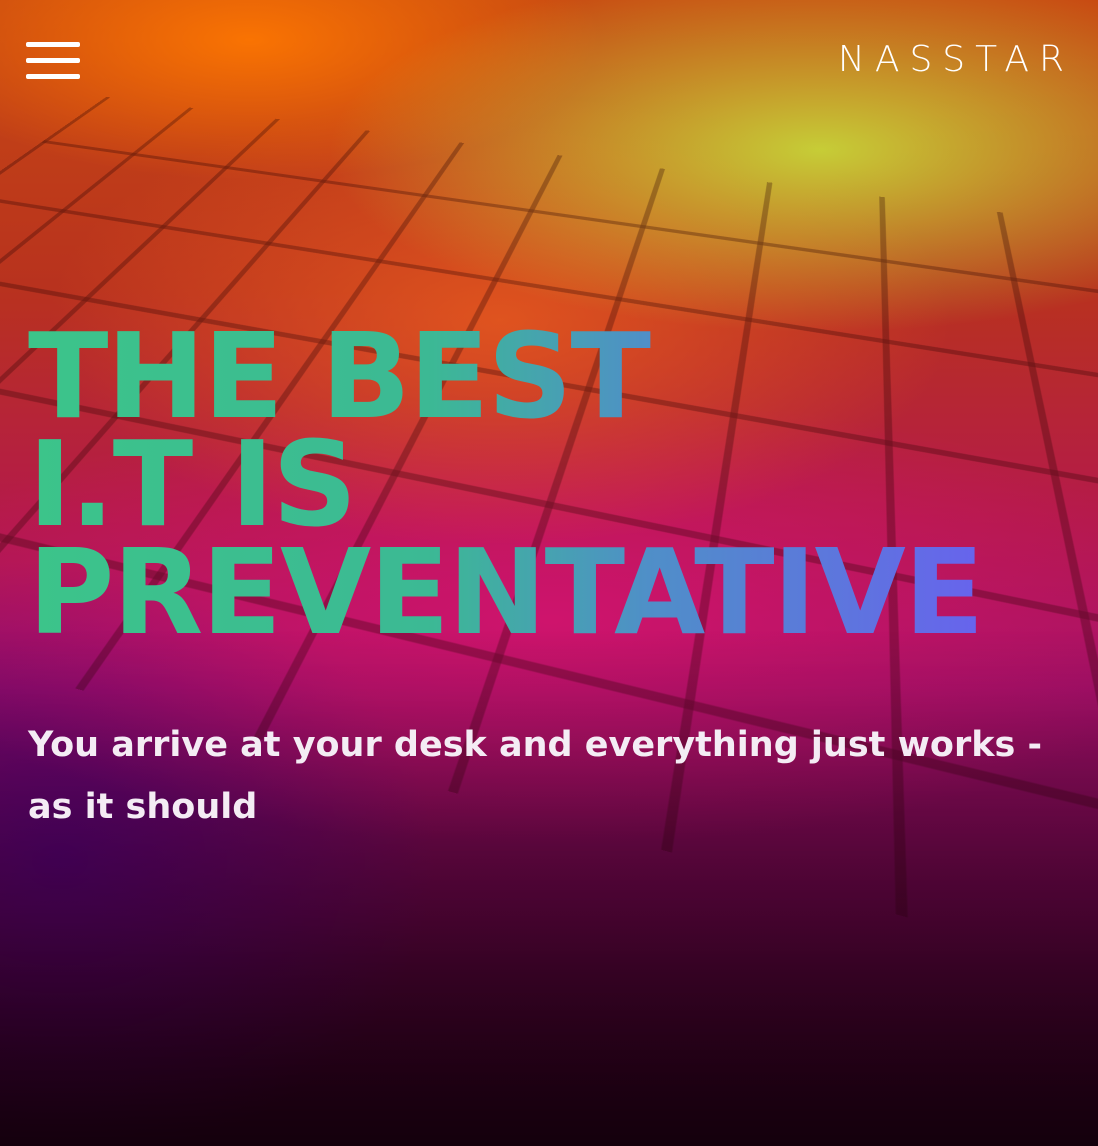  I want to click on headline-line: PREVENTATIVE, so click(506, 592).